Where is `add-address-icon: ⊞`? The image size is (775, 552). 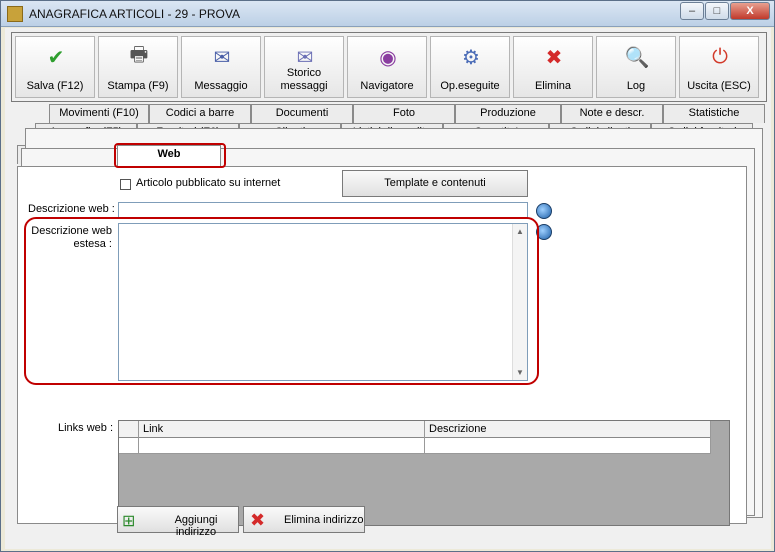
add-address-icon: ⊞ is located at coordinates (129, 521).